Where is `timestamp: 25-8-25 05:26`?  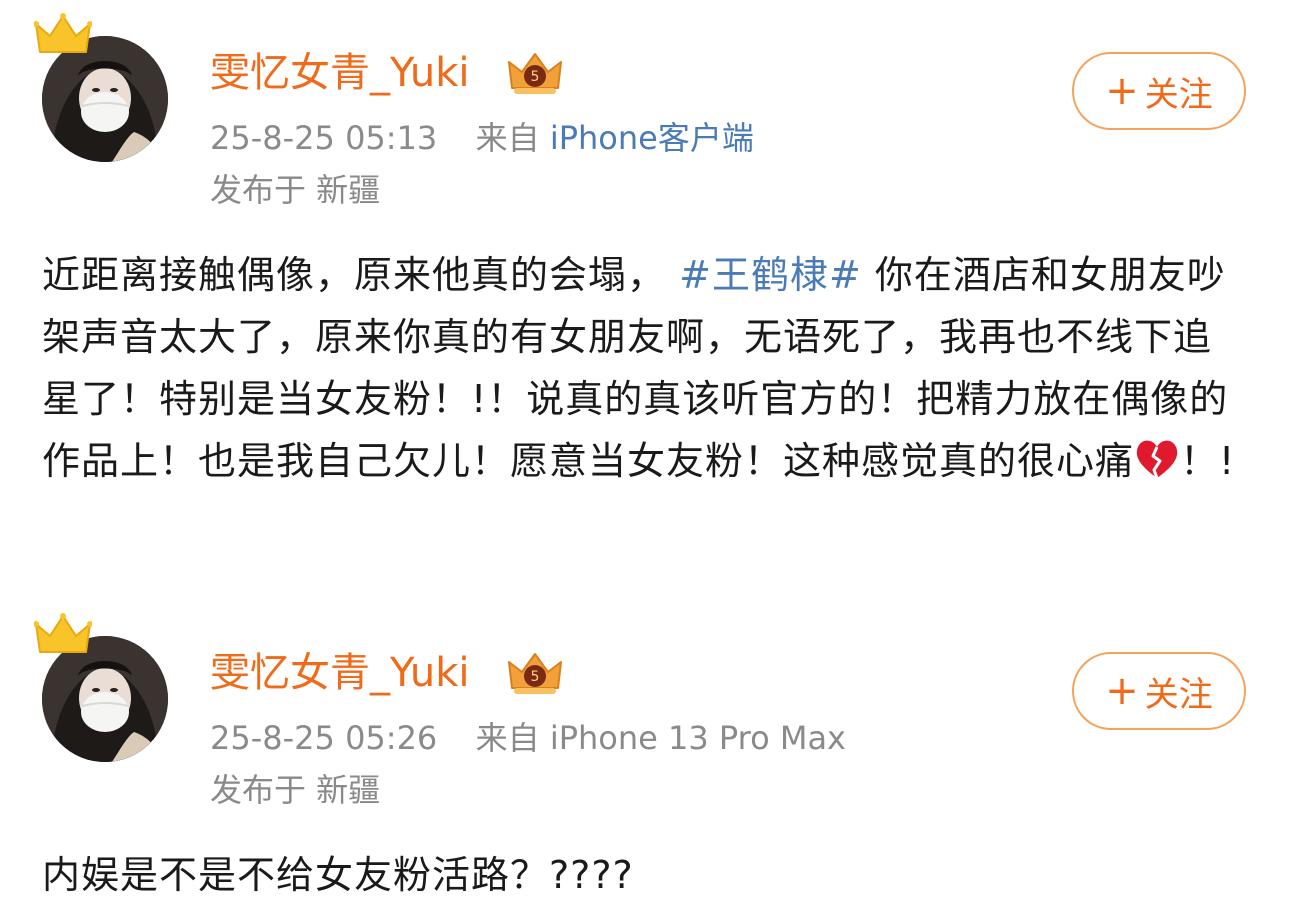
timestamp: 25-8-25 05:26 is located at coordinates (324, 738).